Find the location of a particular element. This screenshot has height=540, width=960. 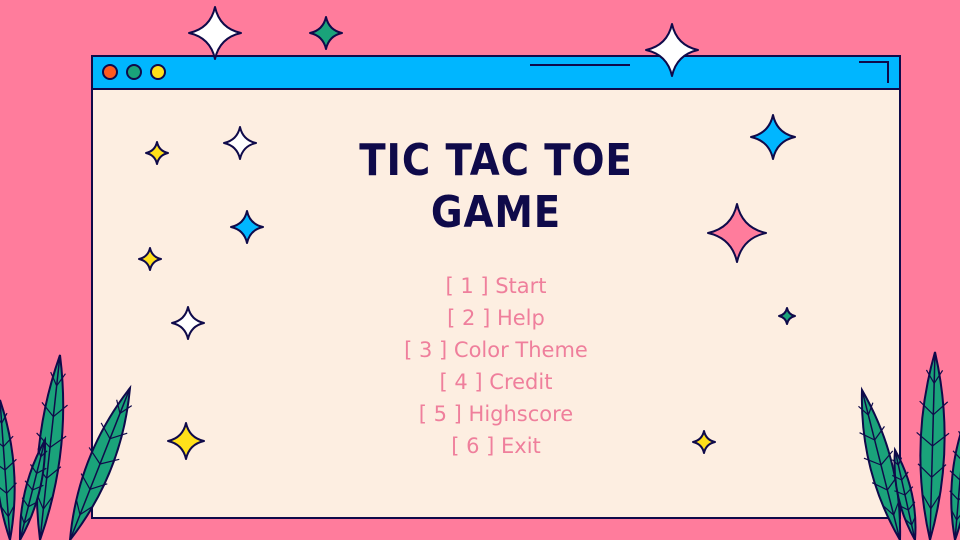

menu-item-exit: [ 6 ] Exit is located at coordinates (496, 446).